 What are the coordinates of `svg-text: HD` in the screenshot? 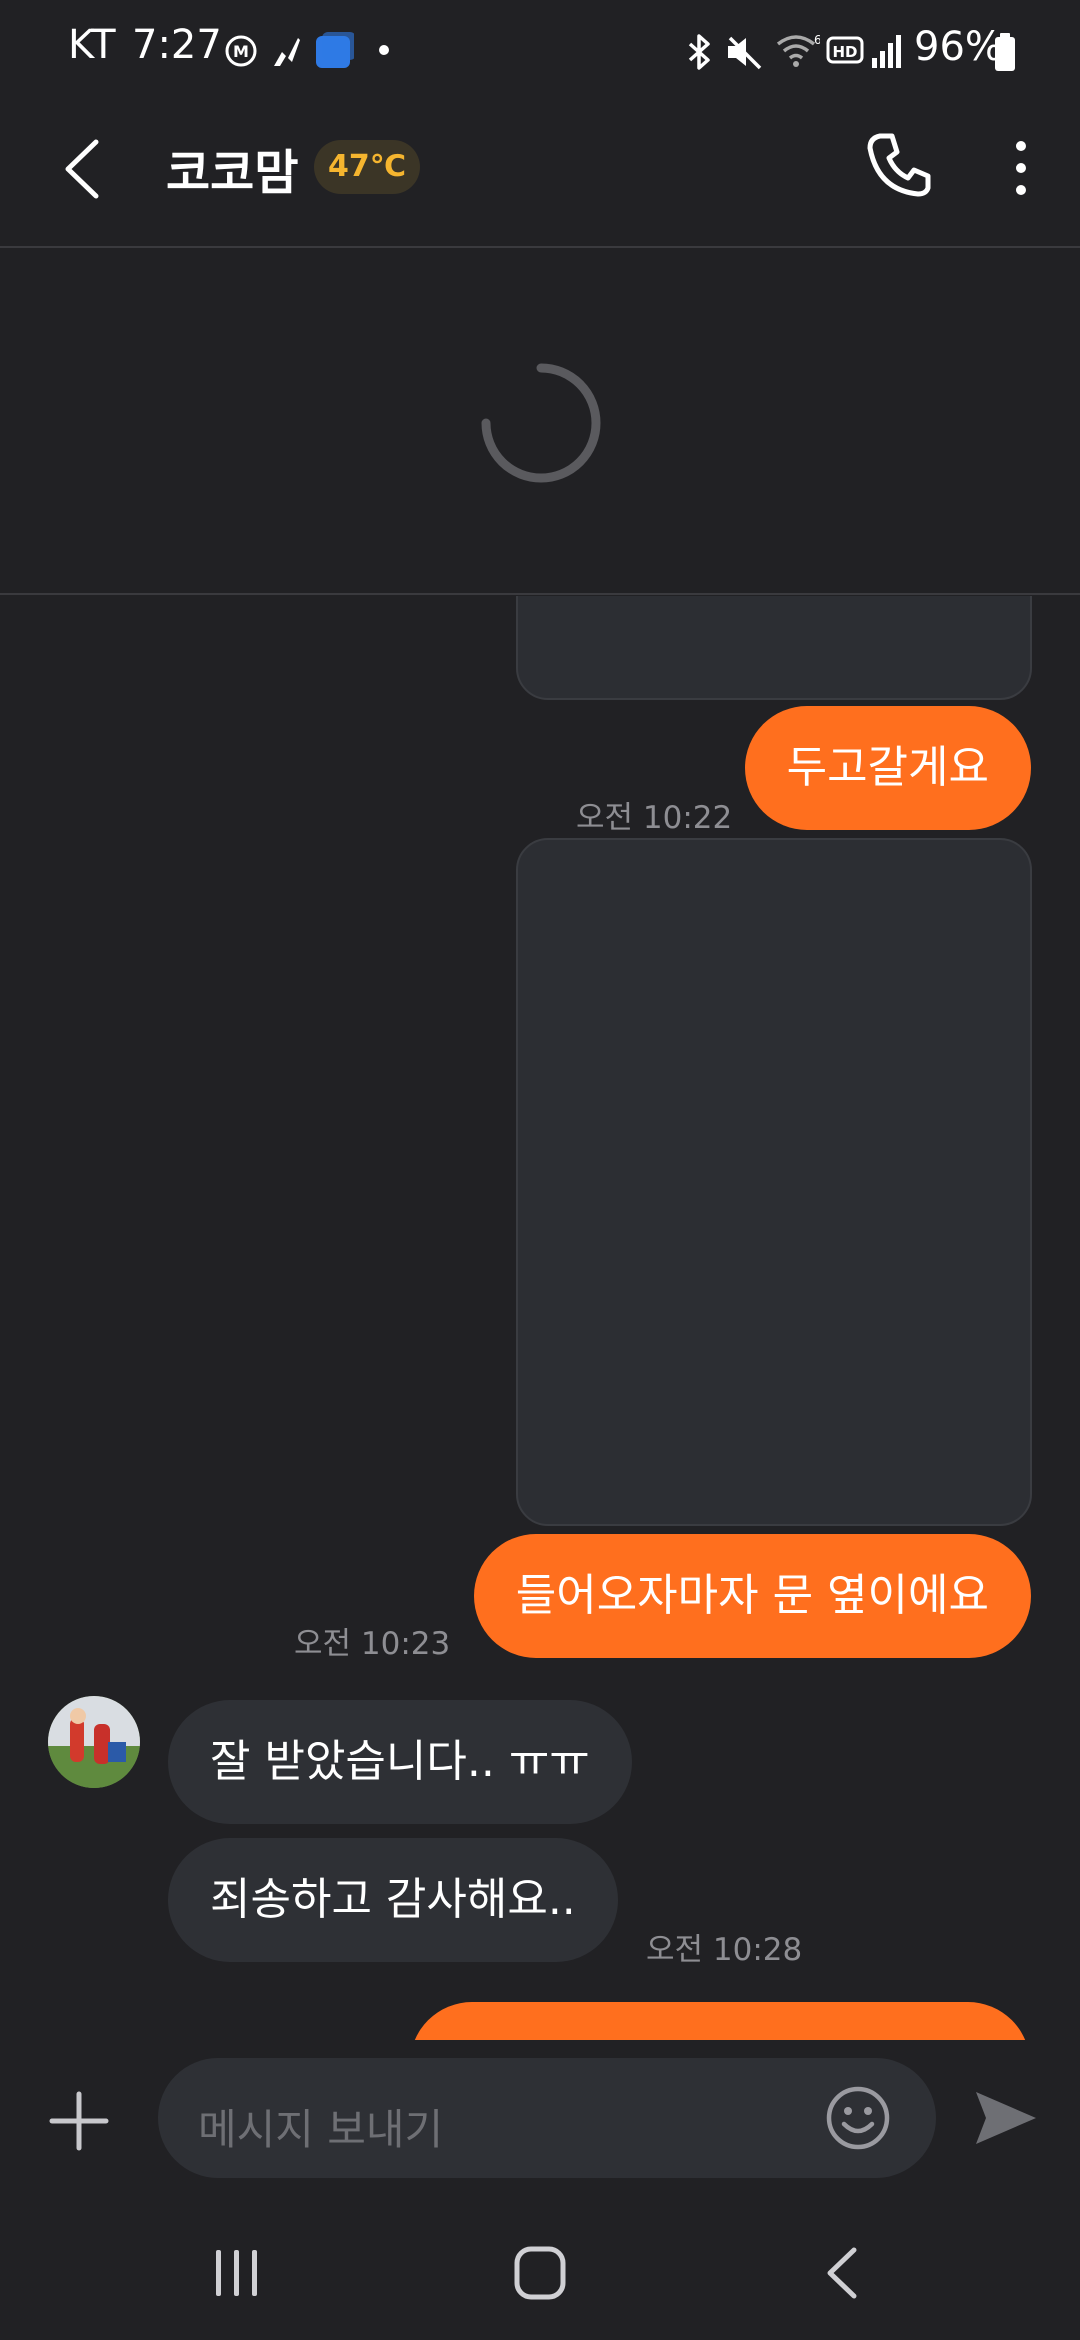 It's located at (844, 52).